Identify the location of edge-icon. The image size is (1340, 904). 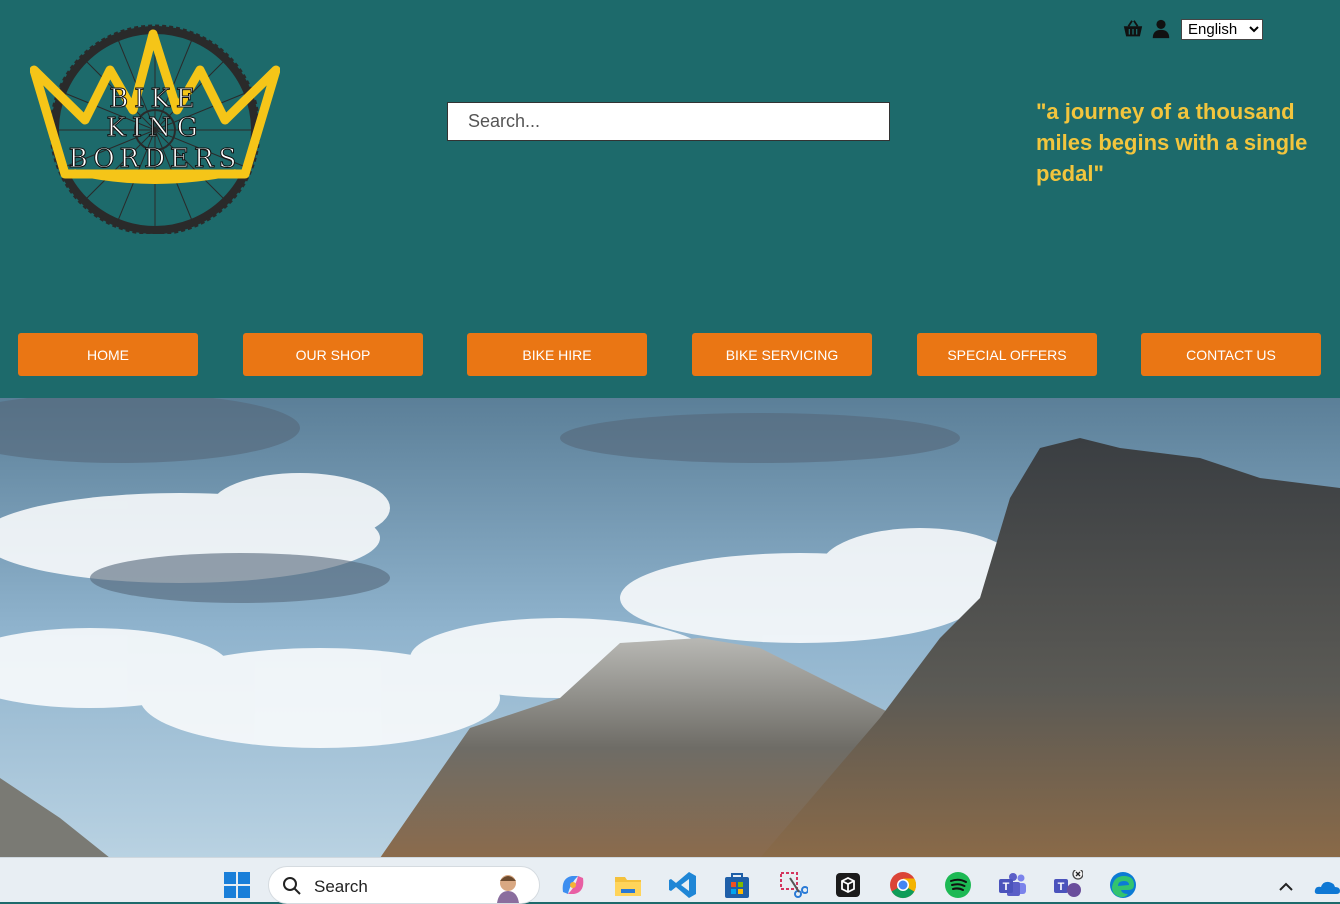
(1123, 885).